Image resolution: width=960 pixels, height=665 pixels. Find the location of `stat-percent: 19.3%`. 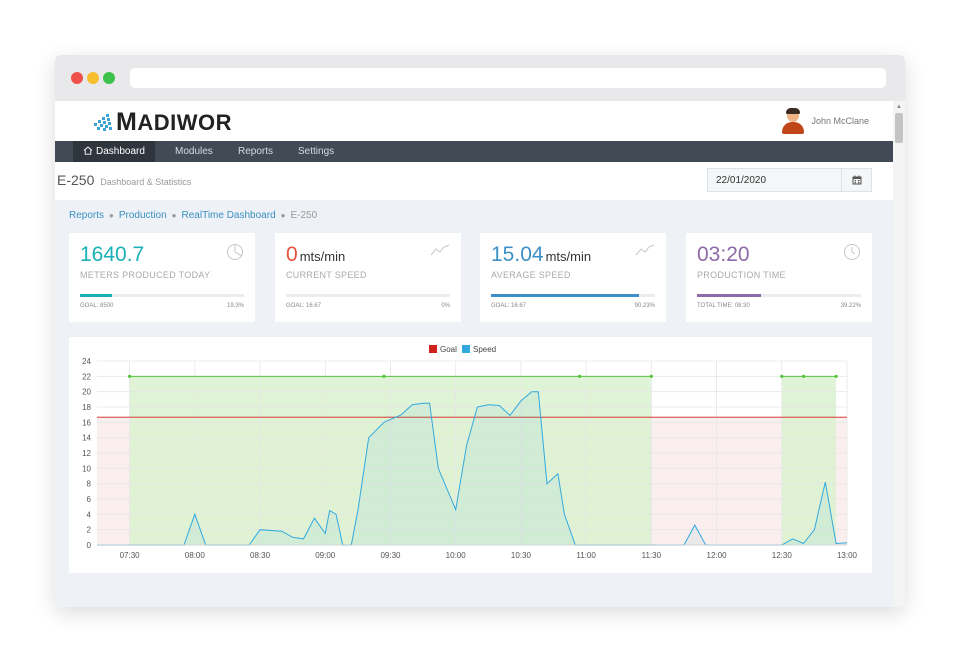

stat-percent: 19.3% is located at coordinates (235, 306).